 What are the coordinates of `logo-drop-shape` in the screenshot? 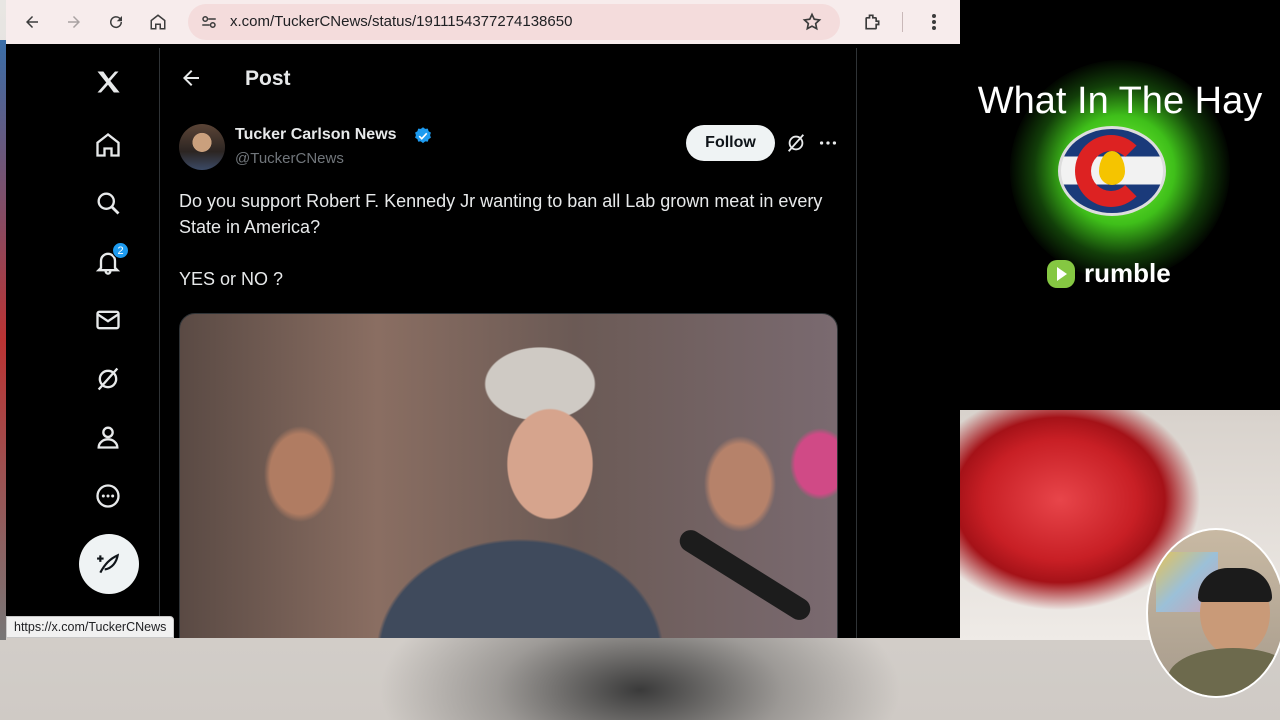 It's located at (1112, 168).